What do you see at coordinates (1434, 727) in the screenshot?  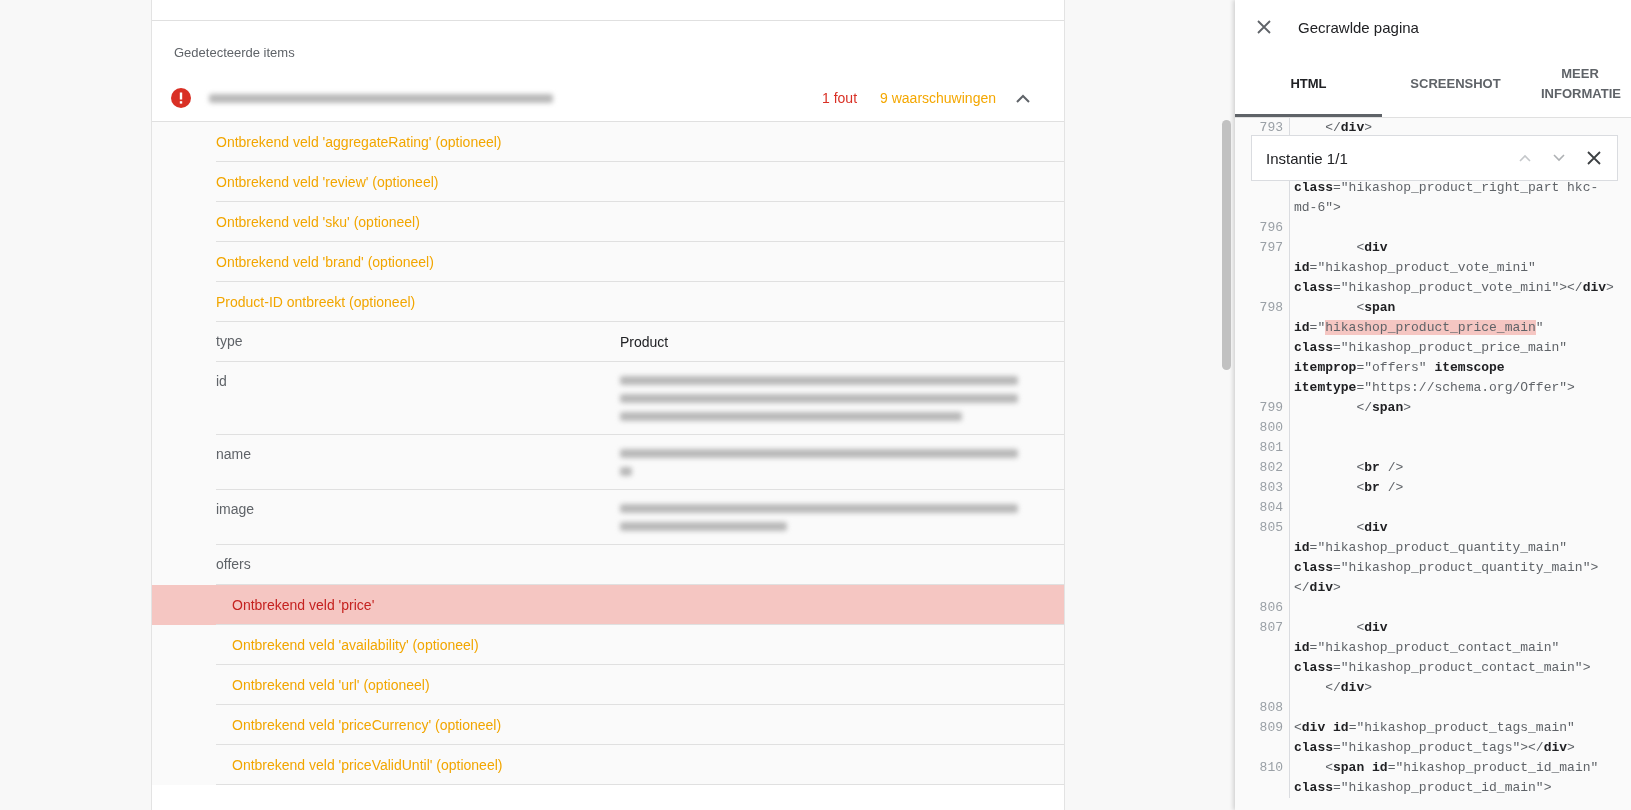 I see `code-line: <div id="hikashop_product_tags_main"` at bounding box center [1434, 727].